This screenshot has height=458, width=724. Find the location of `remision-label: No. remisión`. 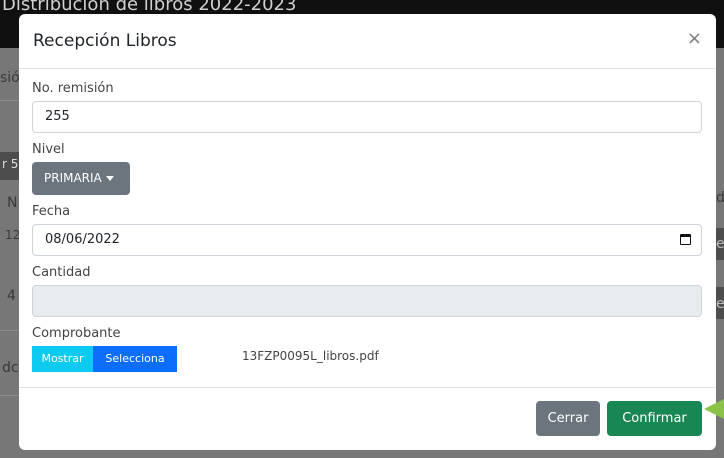

remision-label: No. remisión is located at coordinates (73, 88).